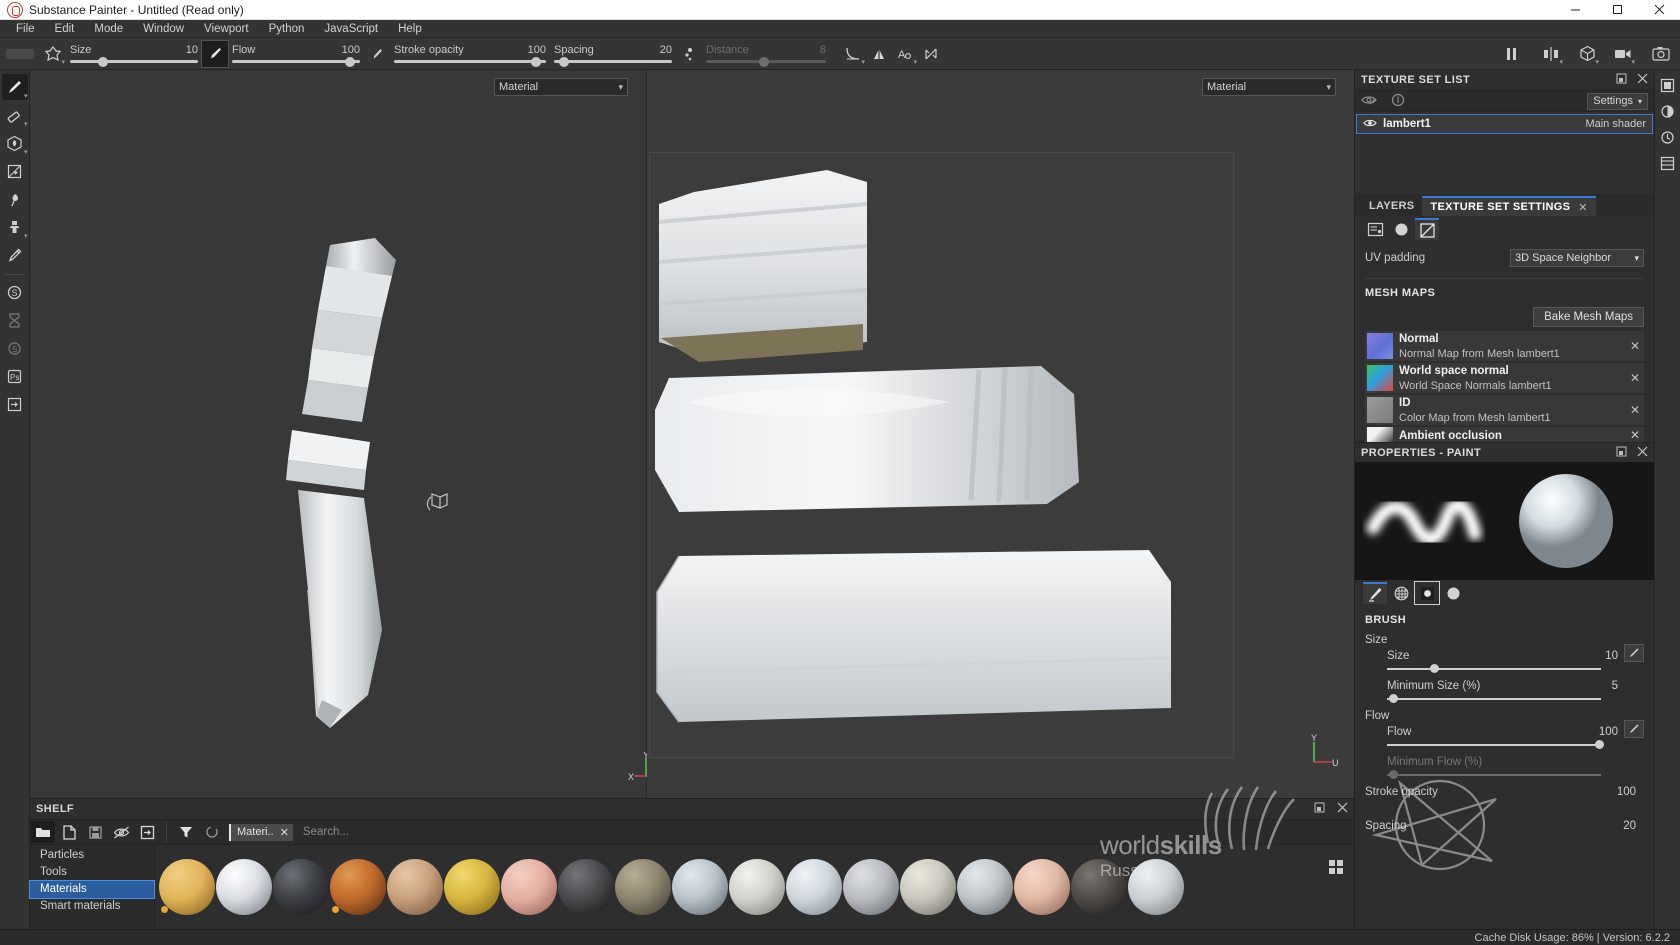  Describe the element at coordinates (1668, 163) in the screenshot. I see `texture-set-icon` at that location.